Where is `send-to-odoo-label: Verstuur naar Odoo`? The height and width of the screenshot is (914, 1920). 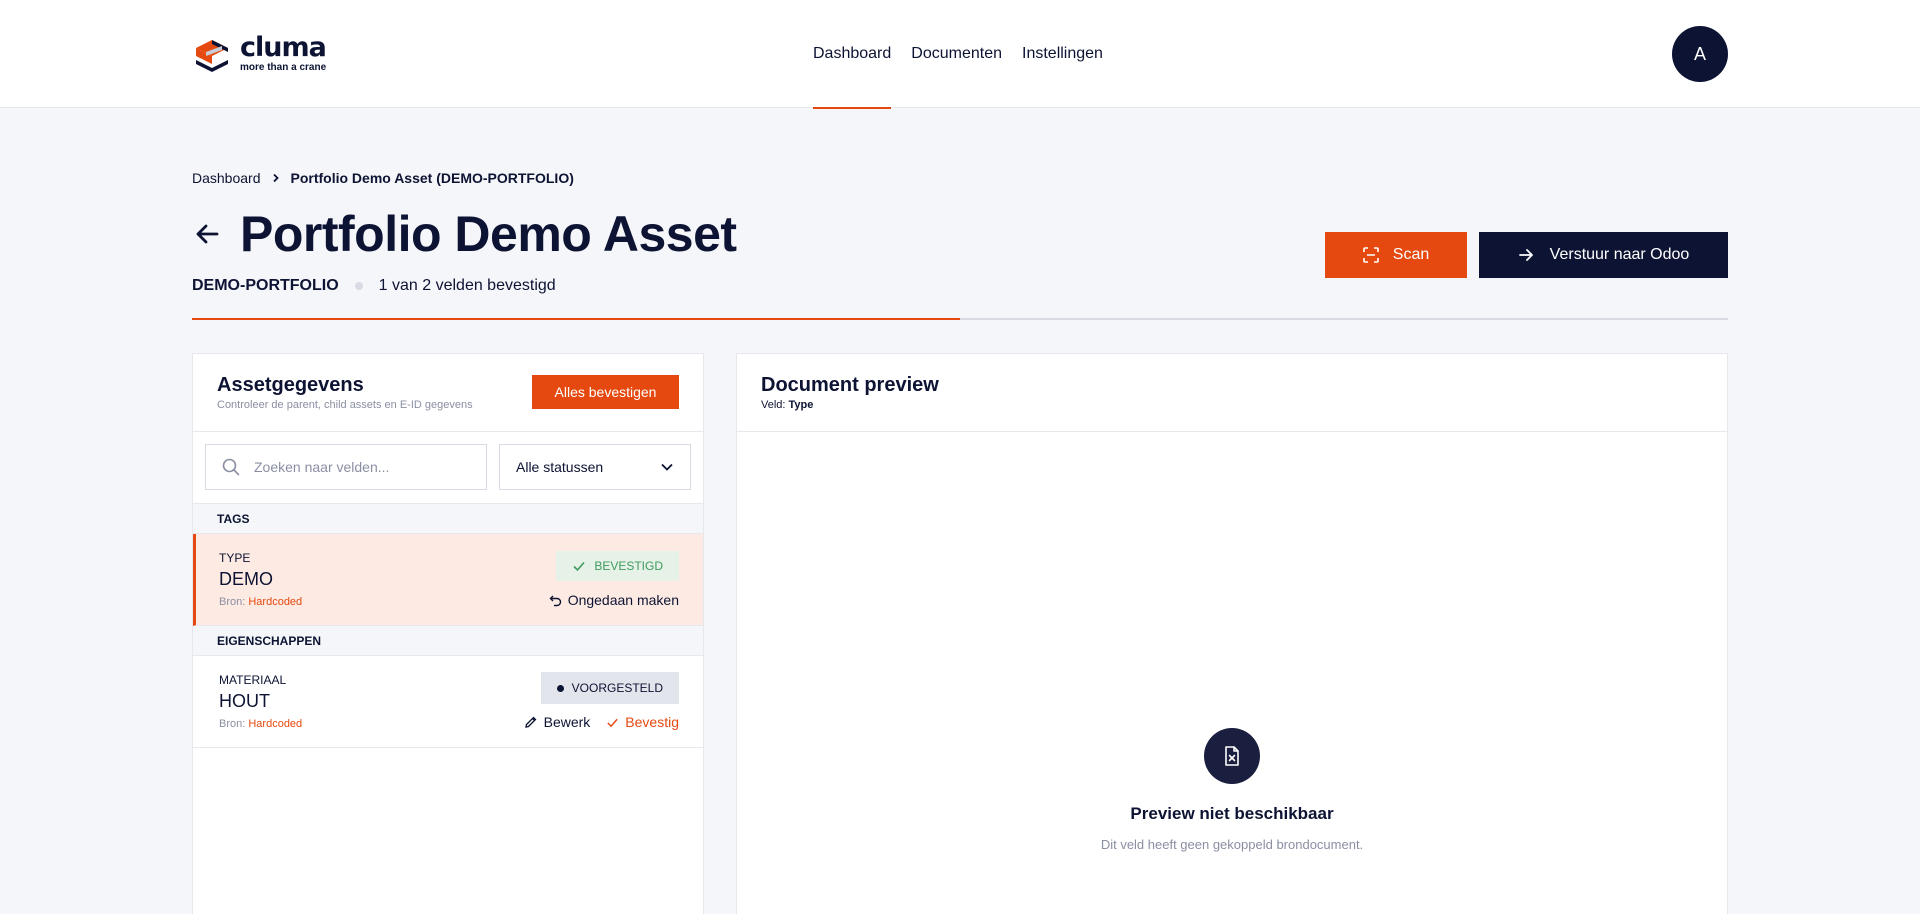 send-to-odoo-label: Verstuur naar Odoo is located at coordinates (1619, 254).